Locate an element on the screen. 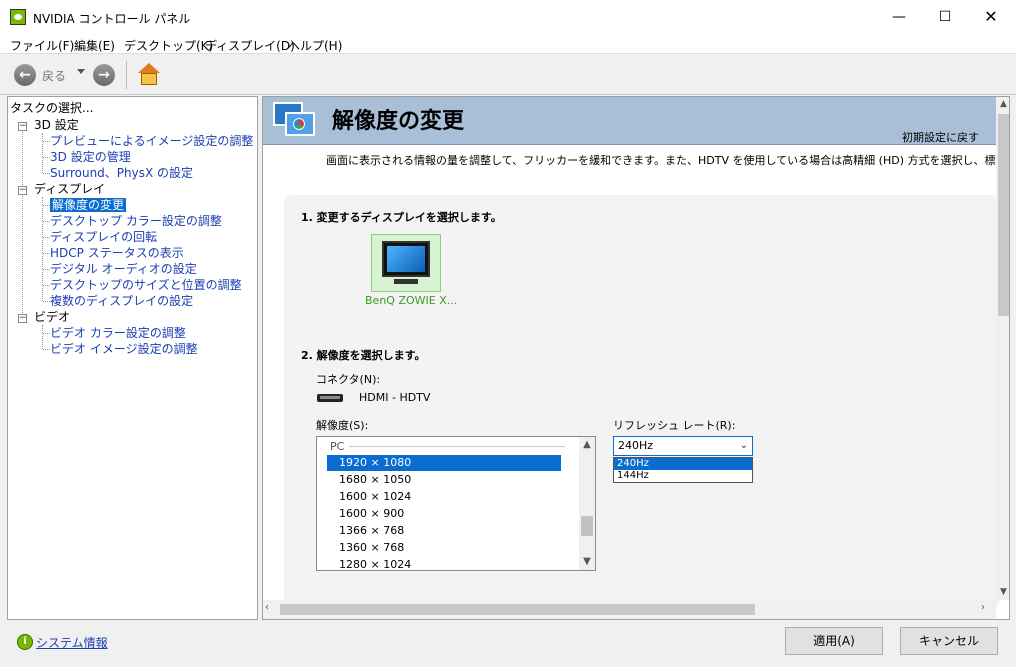 This screenshot has height=667, width=1016. refresh-rate-dropdown: 240Hz 144Hz is located at coordinates (683, 470).